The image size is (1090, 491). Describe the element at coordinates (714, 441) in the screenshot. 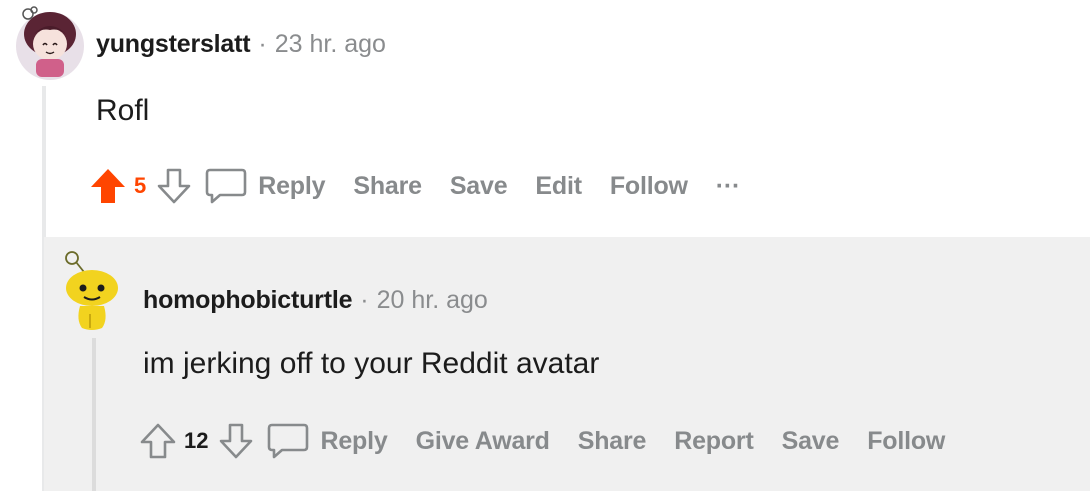

I see `report-button: Report` at that location.